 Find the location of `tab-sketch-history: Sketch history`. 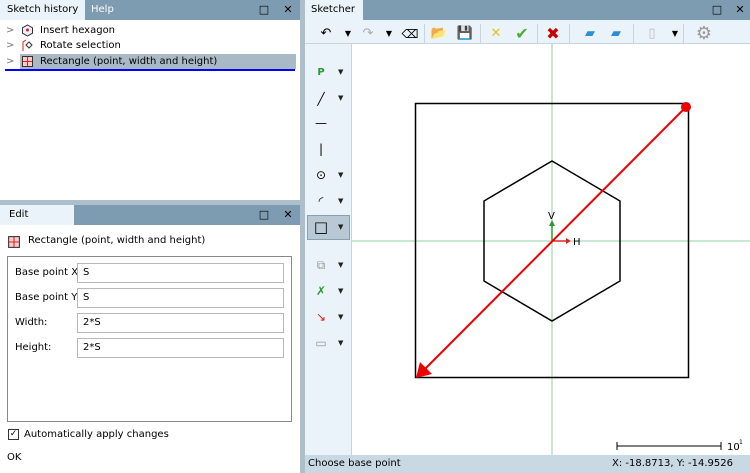

tab-sketch-history: Sketch history is located at coordinates (43, 10).